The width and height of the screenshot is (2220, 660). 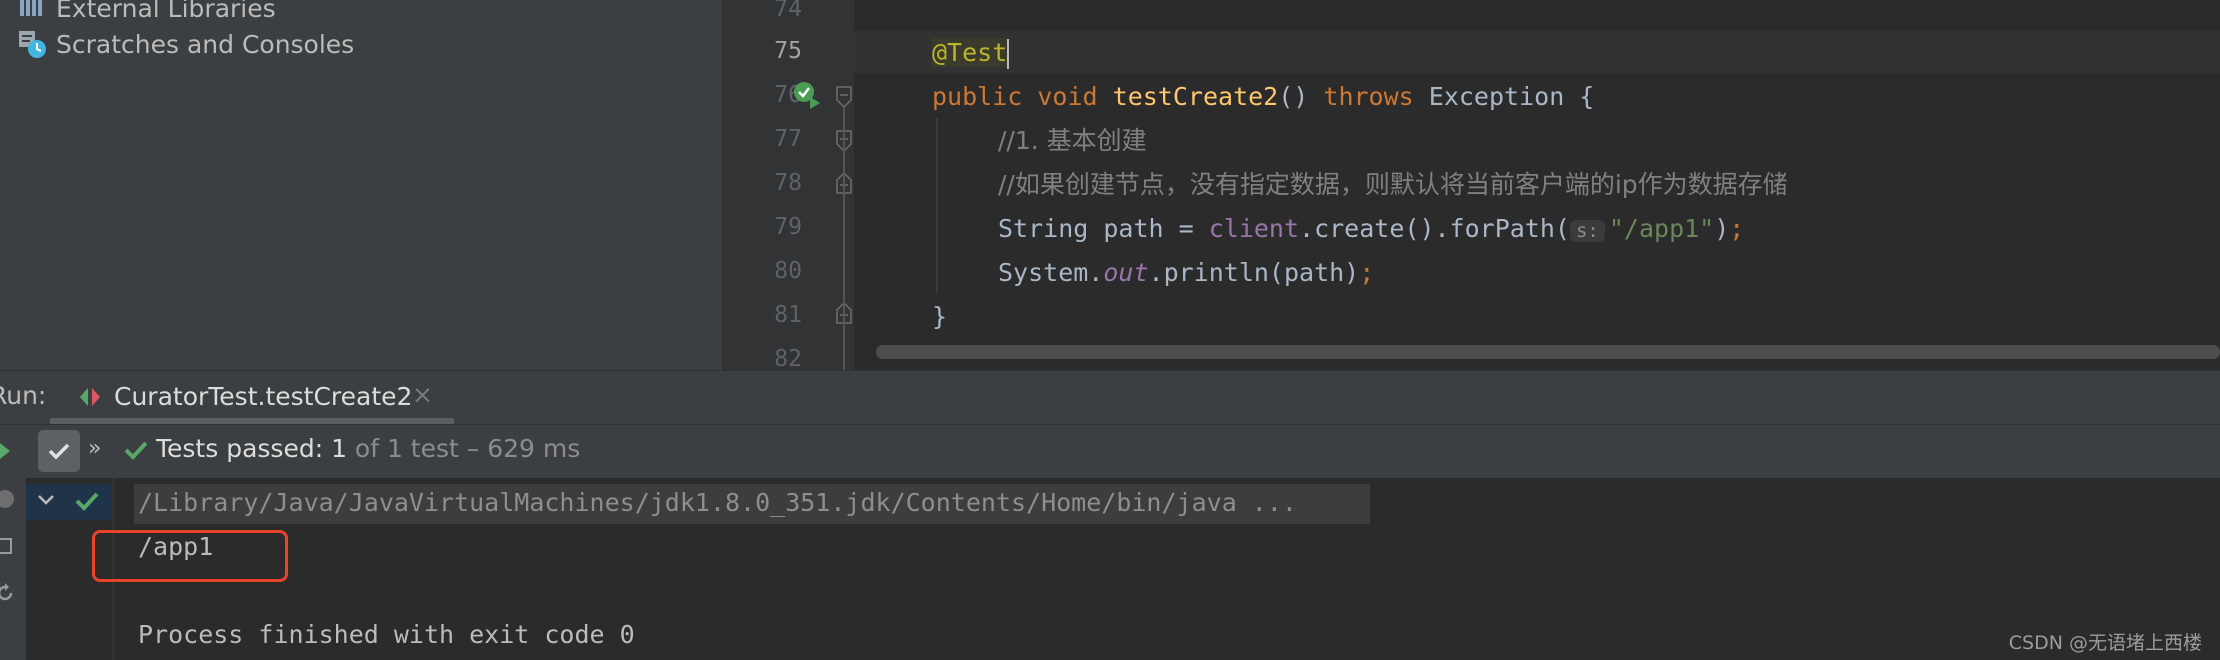 I want to click on run-label: Run:, so click(x=23, y=395).